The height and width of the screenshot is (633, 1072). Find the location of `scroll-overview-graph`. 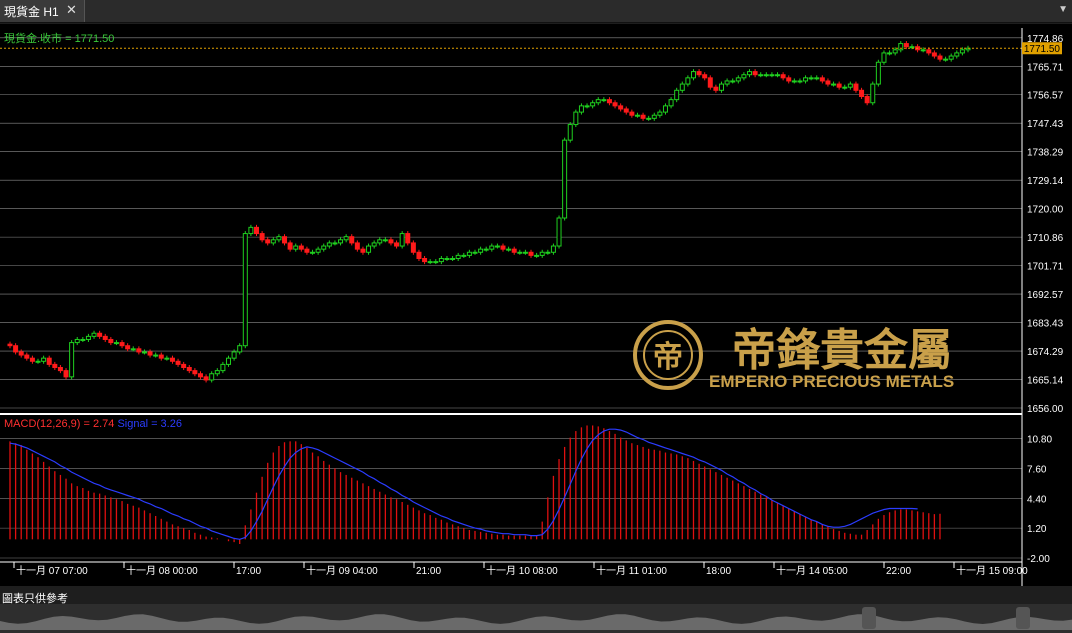

scroll-overview-graph is located at coordinates (536, 622).